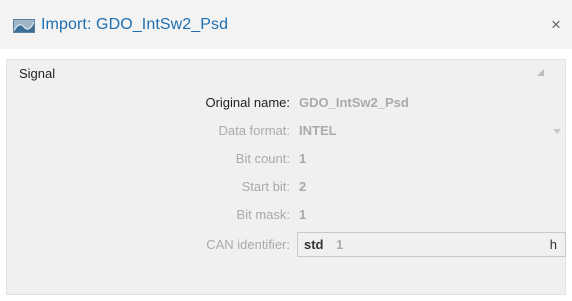 This screenshot has height=301, width=572. Describe the element at coordinates (303, 186) in the screenshot. I see `start-bit-value: 2` at that location.